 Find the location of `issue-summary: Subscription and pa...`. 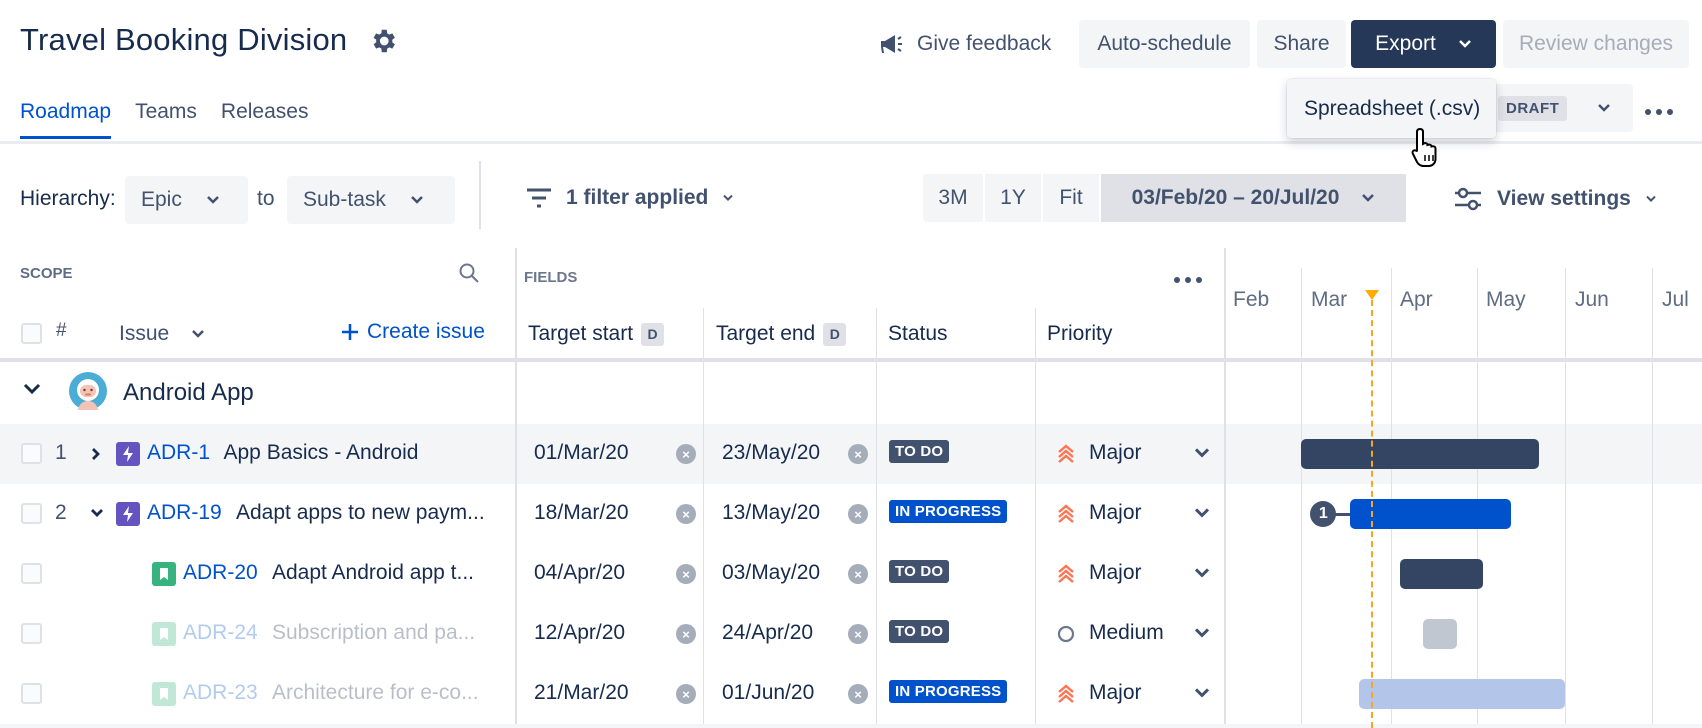

issue-summary: Subscription and pa... is located at coordinates (373, 633).